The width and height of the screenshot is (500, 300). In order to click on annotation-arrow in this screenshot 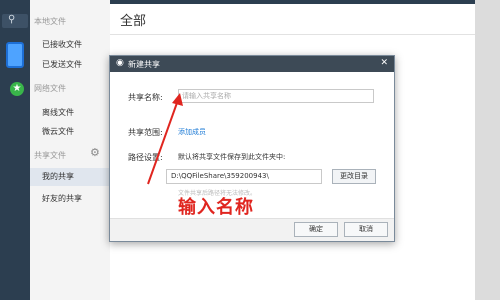, I will do `click(165, 139)`.